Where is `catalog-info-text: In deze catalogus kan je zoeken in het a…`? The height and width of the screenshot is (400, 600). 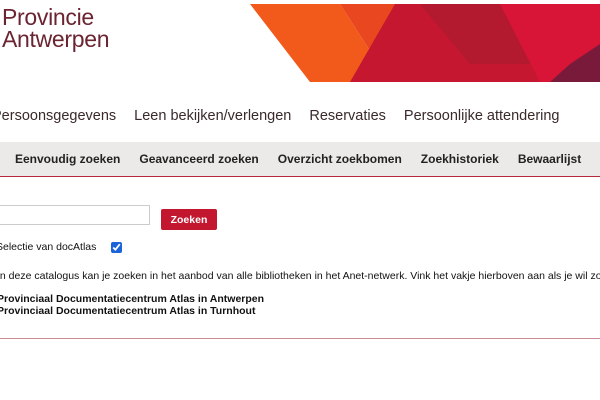 catalog-info-text: In deze catalogus kan je zoeken in het a… is located at coordinates (300, 276).